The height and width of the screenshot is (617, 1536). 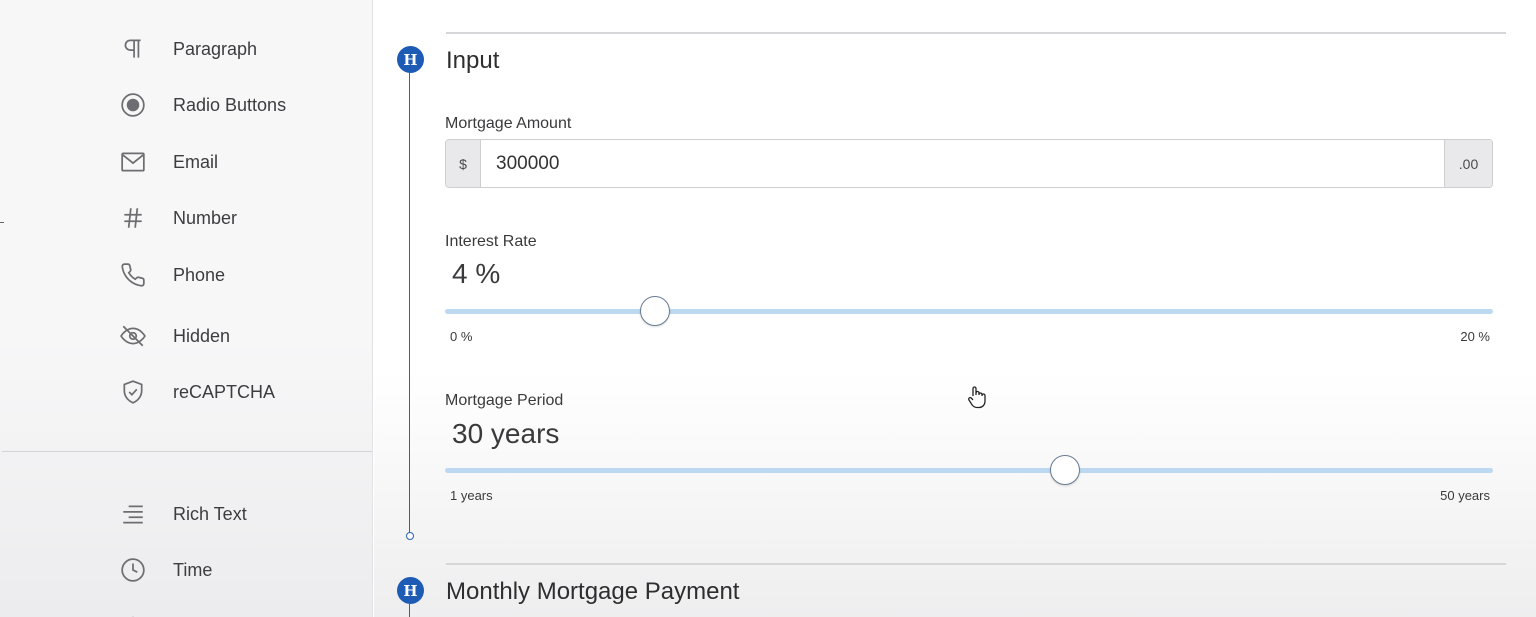 I want to click on shield-check-icon, so click(x=133, y=392).